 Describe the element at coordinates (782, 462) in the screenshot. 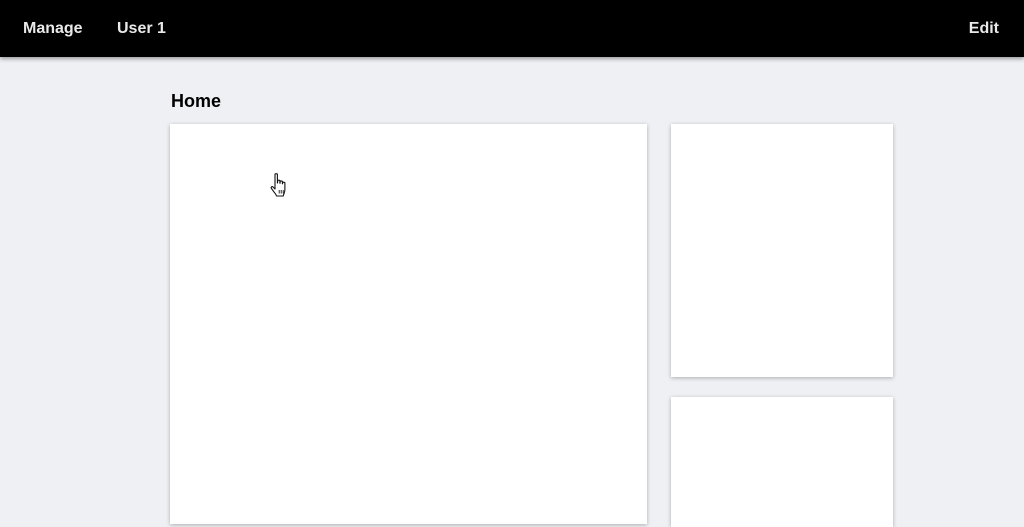

I see `side-card-bottom` at that location.